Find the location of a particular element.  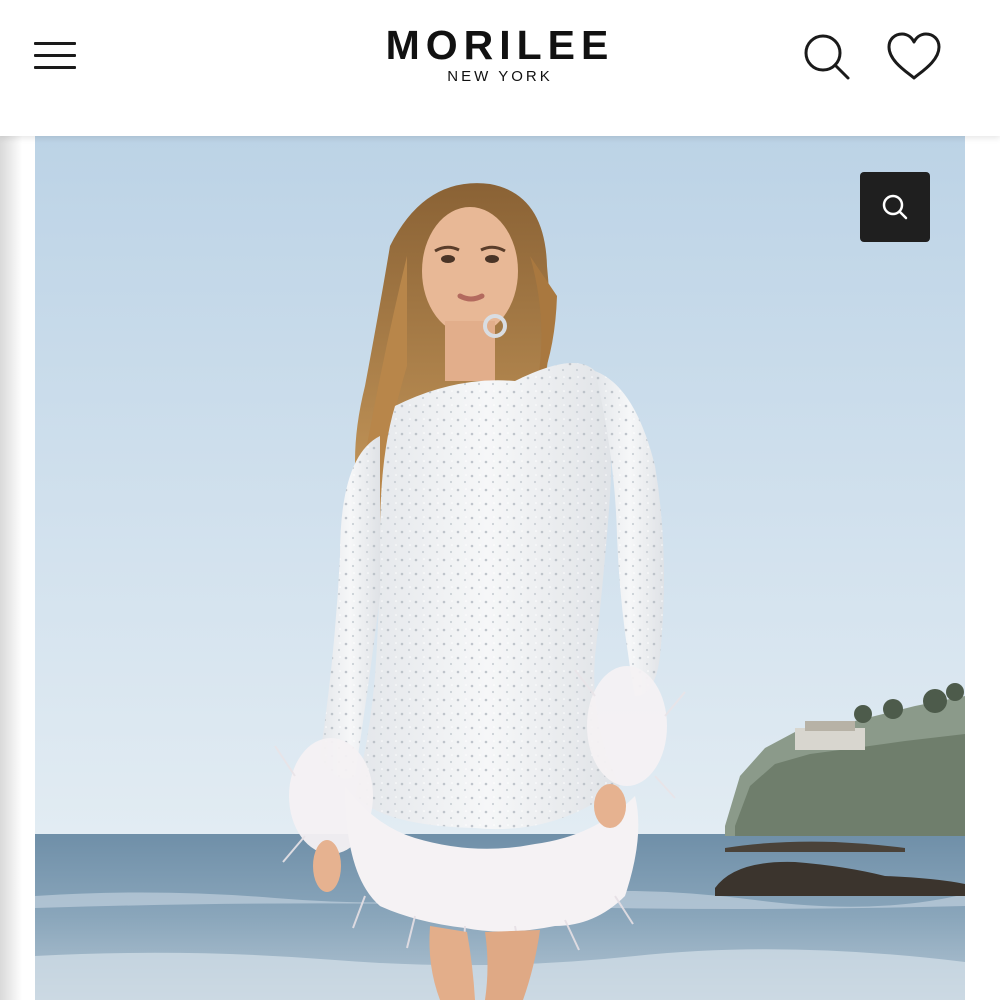

search-button is located at coordinates (827, 57).